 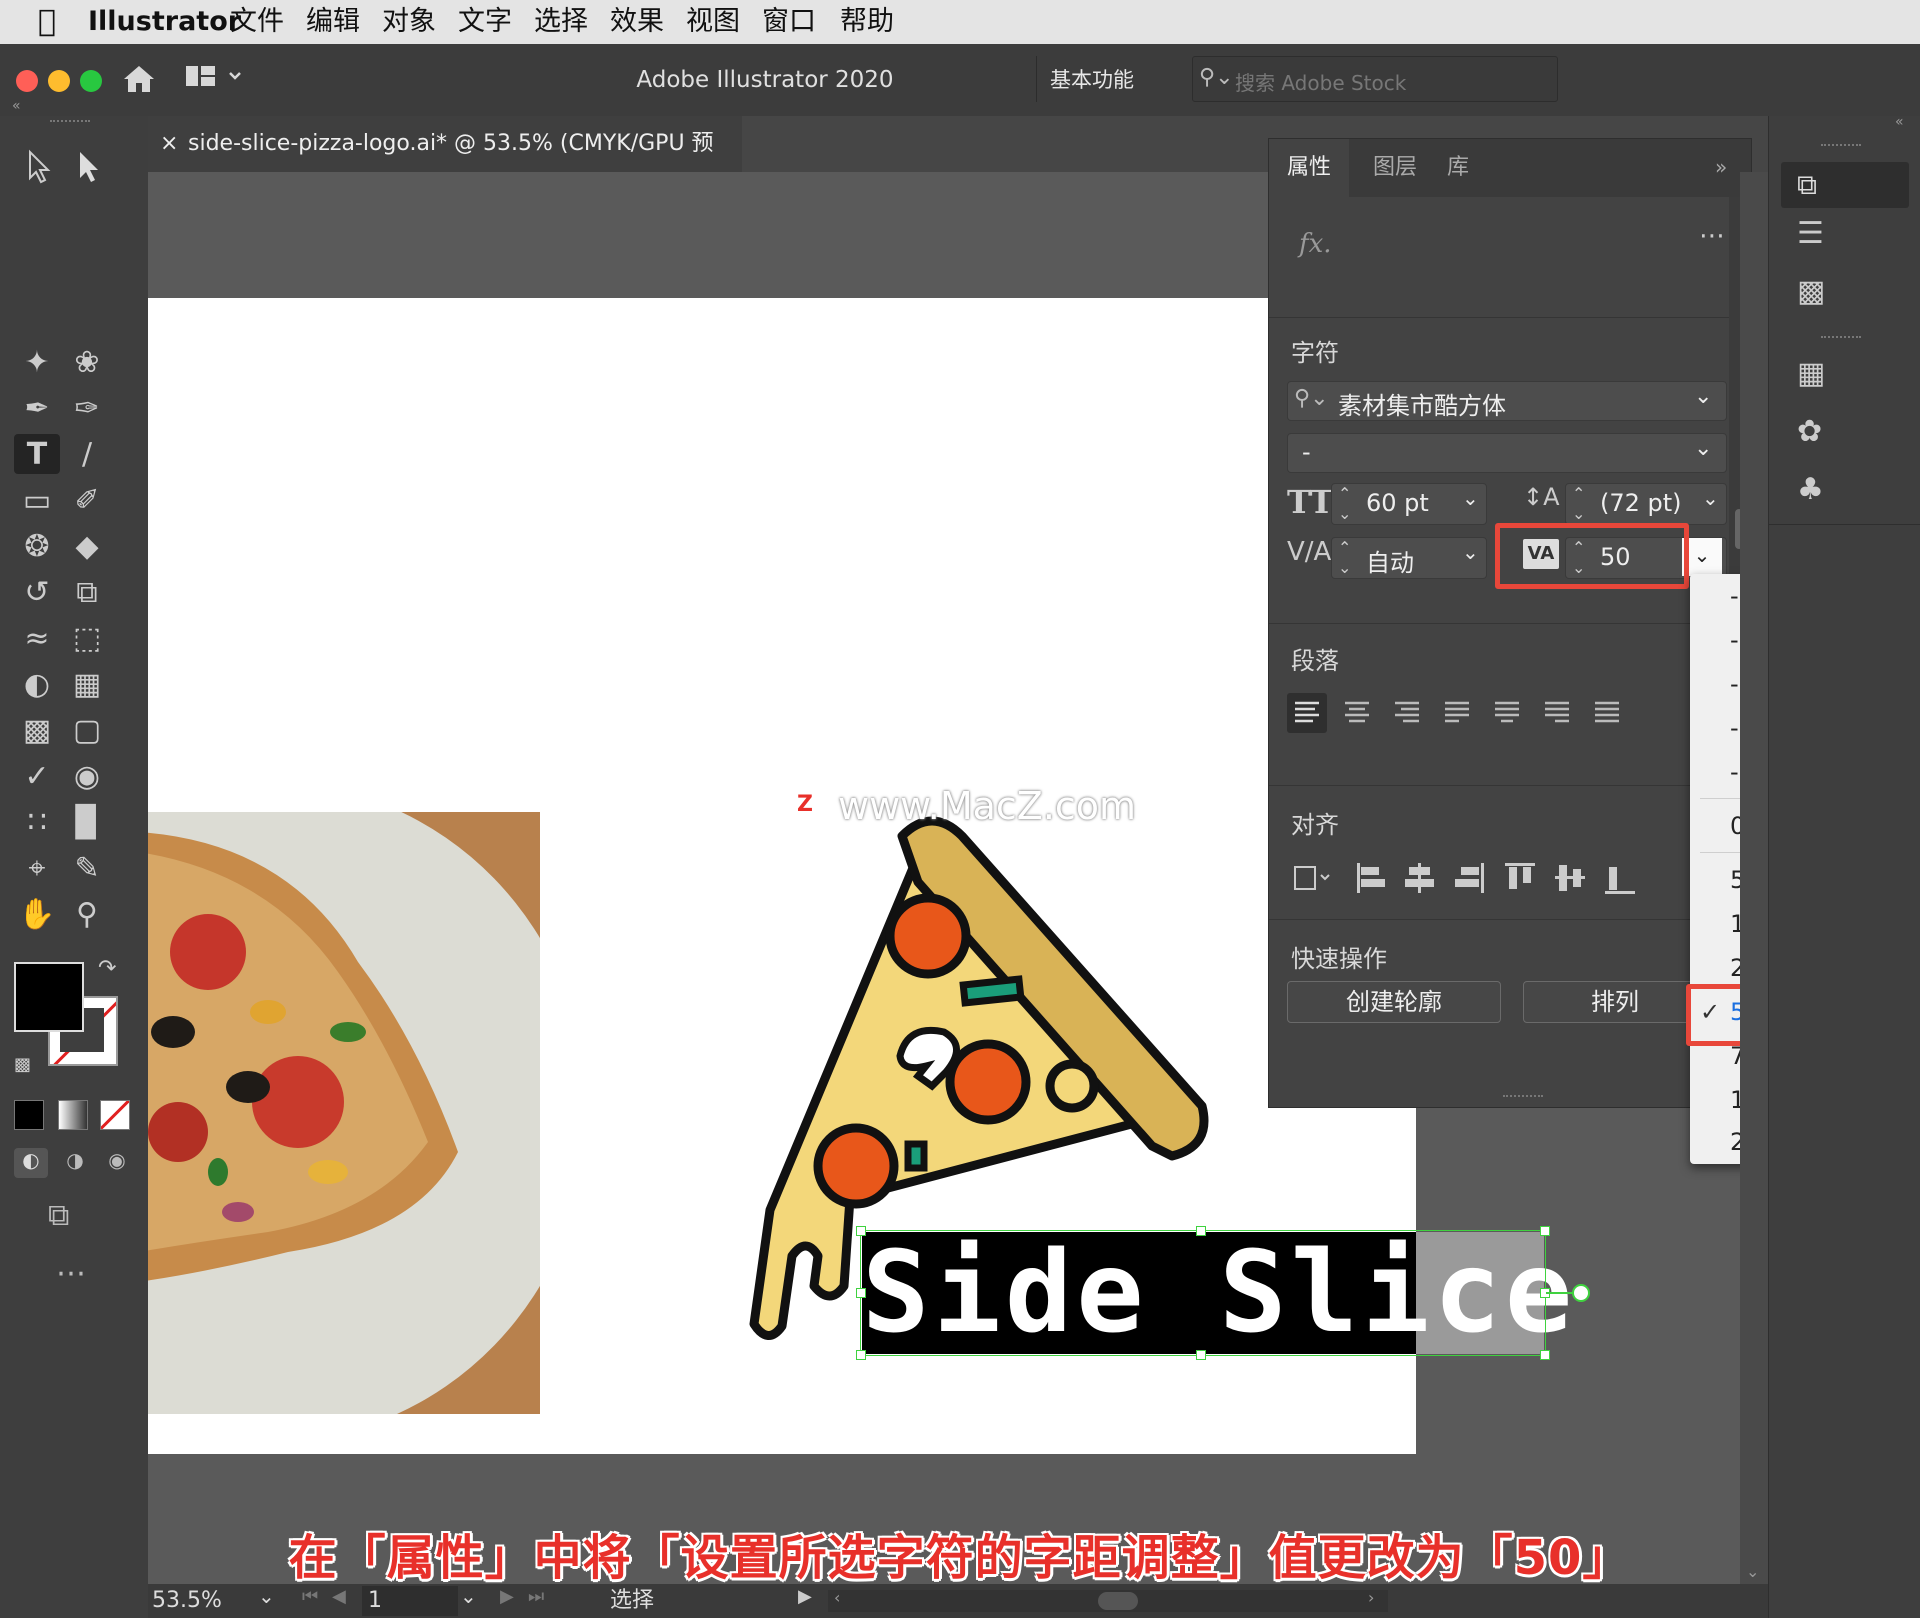 I want to click on justify-left-icon, so click(x=1457, y=712).